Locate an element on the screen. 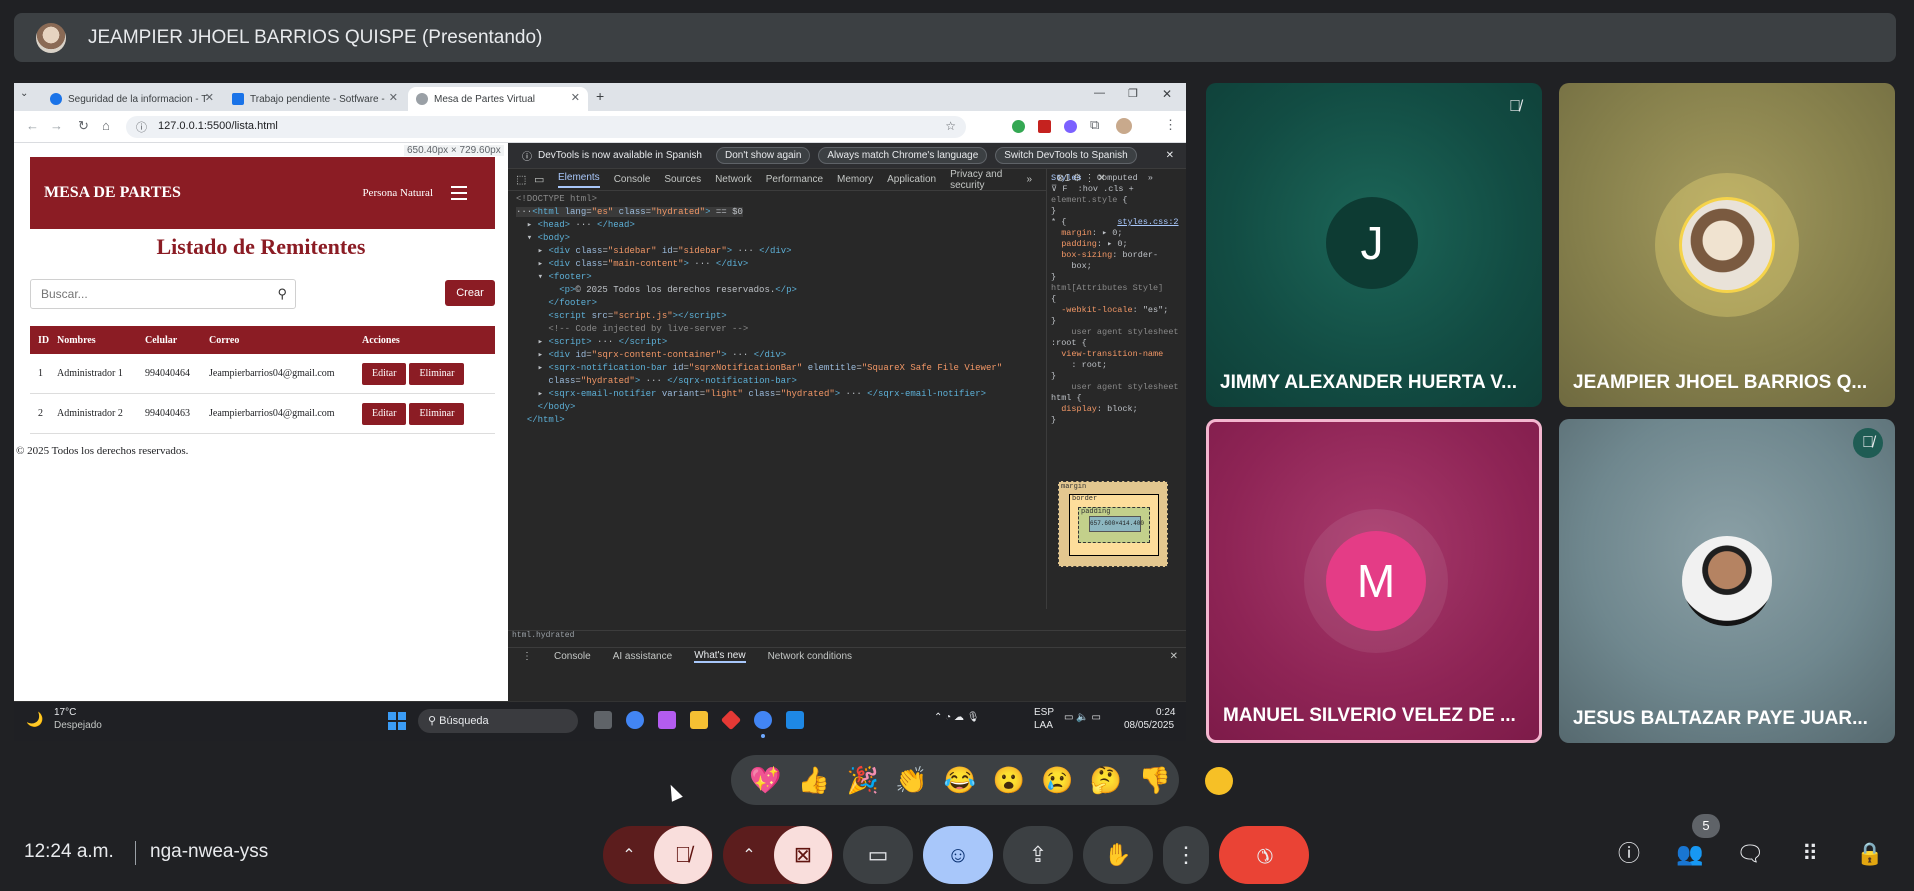  drawer-tab-console: Console is located at coordinates (572, 656).